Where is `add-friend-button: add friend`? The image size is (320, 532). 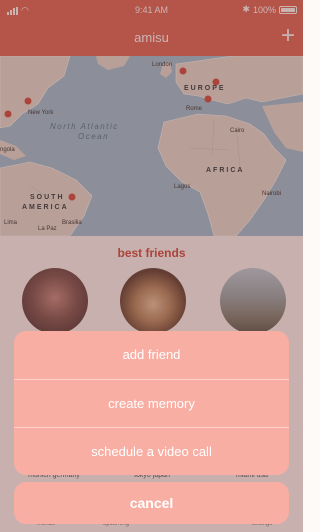
add-friend-button: add friend is located at coordinates (151, 355).